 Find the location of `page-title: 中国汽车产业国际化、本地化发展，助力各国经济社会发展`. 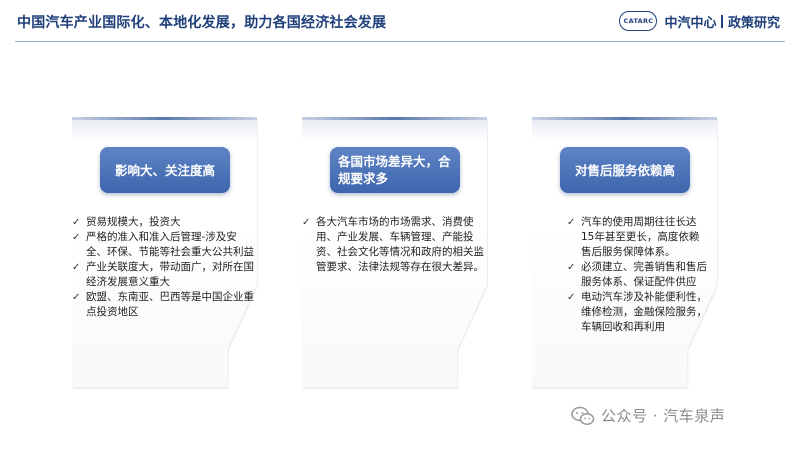

page-title: 中国汽车产业国际化、本地化发展，助力各国经济社会发展 is located at coordinates (202, 23).